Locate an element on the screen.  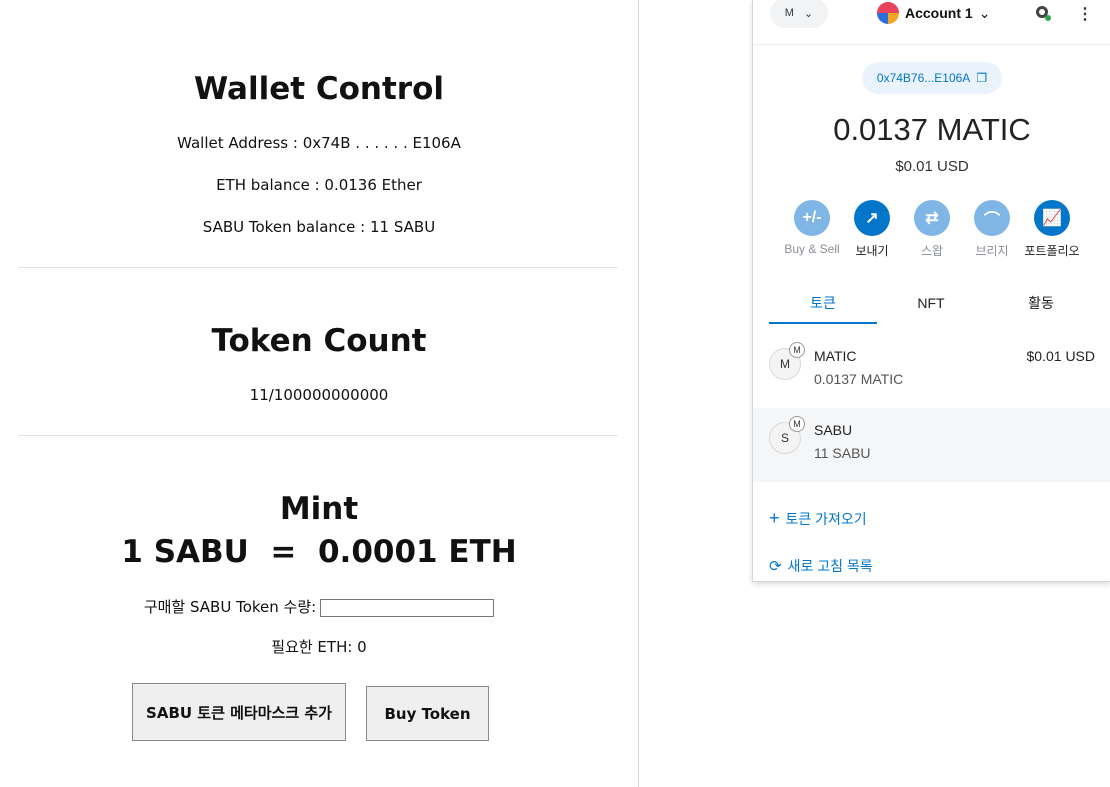
connected-sites-icon is located at coordinates (1043, 15).